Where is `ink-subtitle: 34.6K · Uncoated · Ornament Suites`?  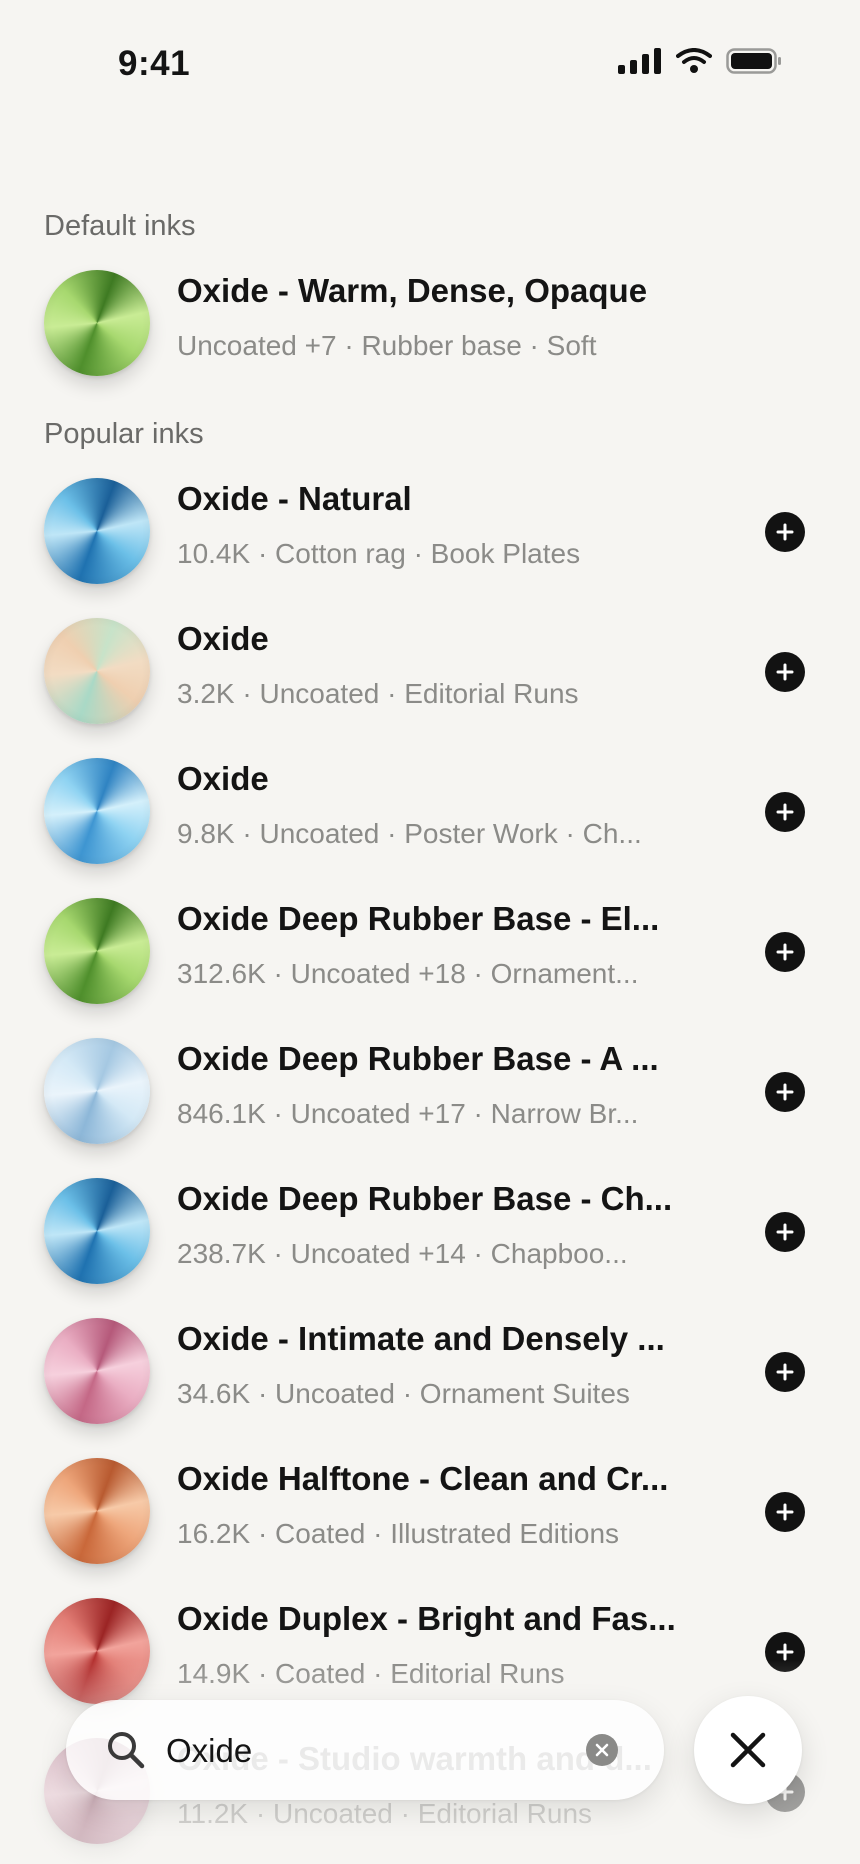
ink-subtitle: 34.6K · Uncoated · Ornament Suites is located at coordinates (403, 1393).